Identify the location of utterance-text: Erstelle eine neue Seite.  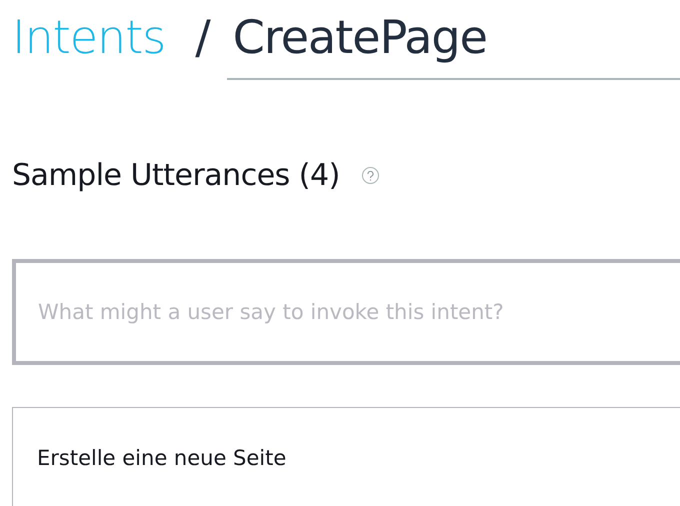
(161, 458).